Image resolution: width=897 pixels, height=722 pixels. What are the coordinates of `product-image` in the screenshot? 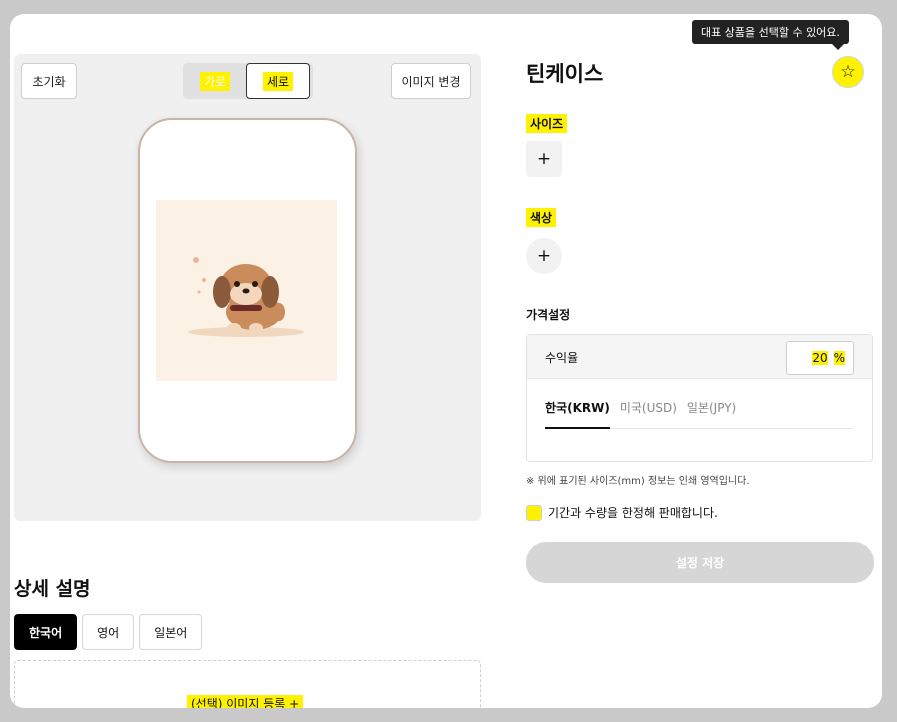 It's located at (246, 290).